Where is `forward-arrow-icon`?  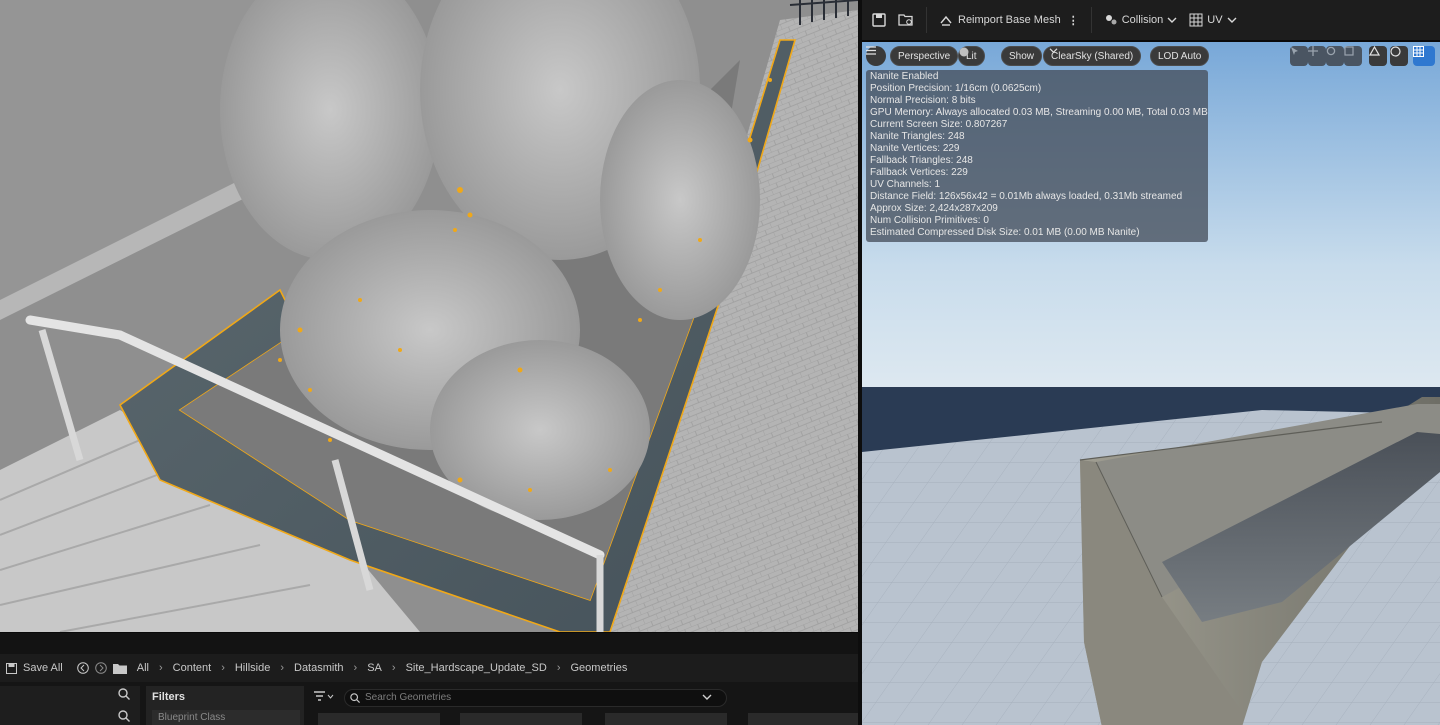 forward-arrow-icon is located at coordinates (100, 668).